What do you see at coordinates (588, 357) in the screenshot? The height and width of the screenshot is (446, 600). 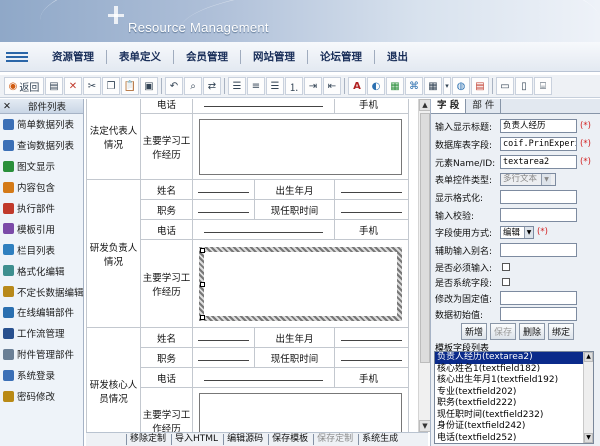 I see `scroll-up-icon: ▲` at bounding box center [588, 357].